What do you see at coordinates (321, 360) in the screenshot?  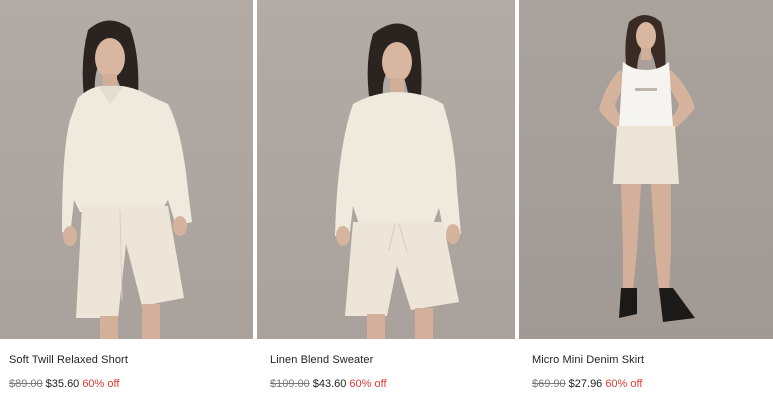 I see `product-name: Linen Blend Sweater` at bounding box center [321, 360].